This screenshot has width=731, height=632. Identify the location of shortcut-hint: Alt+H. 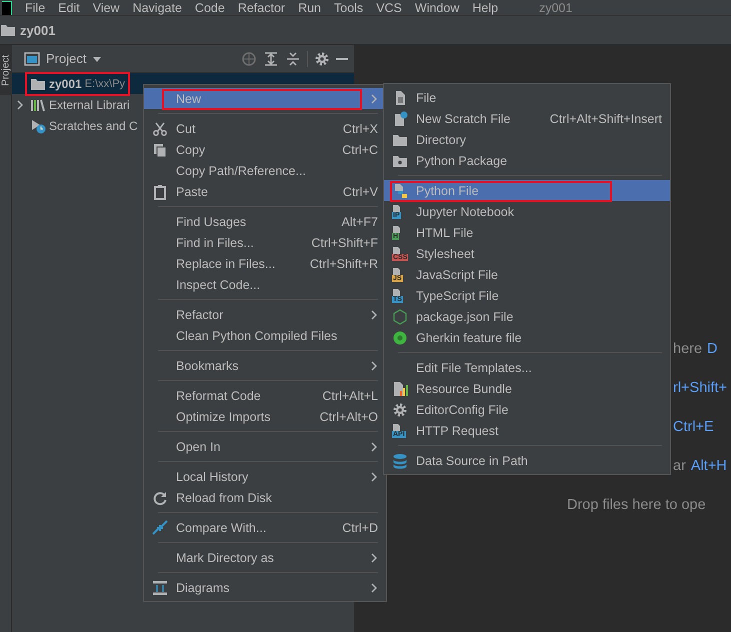
(708, 466).